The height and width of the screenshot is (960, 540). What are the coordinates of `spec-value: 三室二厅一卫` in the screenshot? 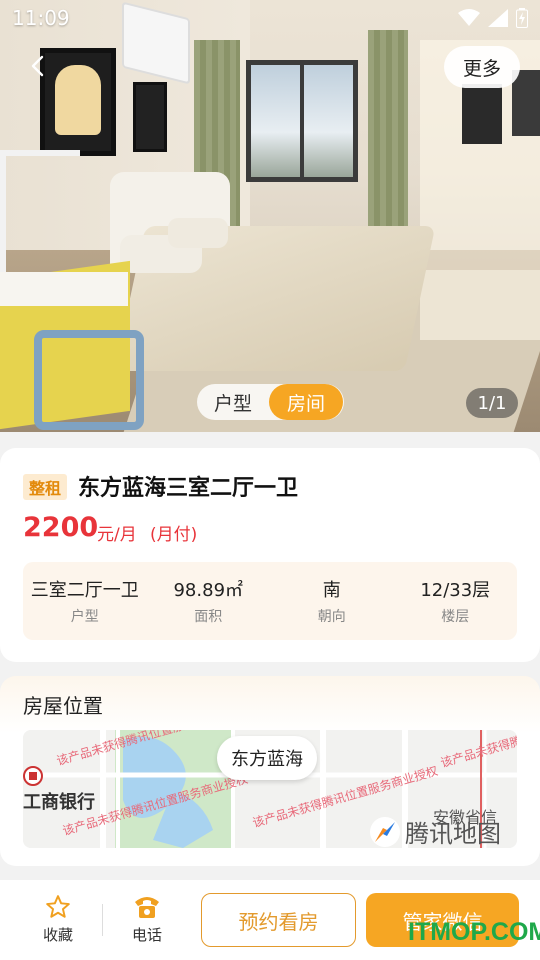 It's located at (84, 590).